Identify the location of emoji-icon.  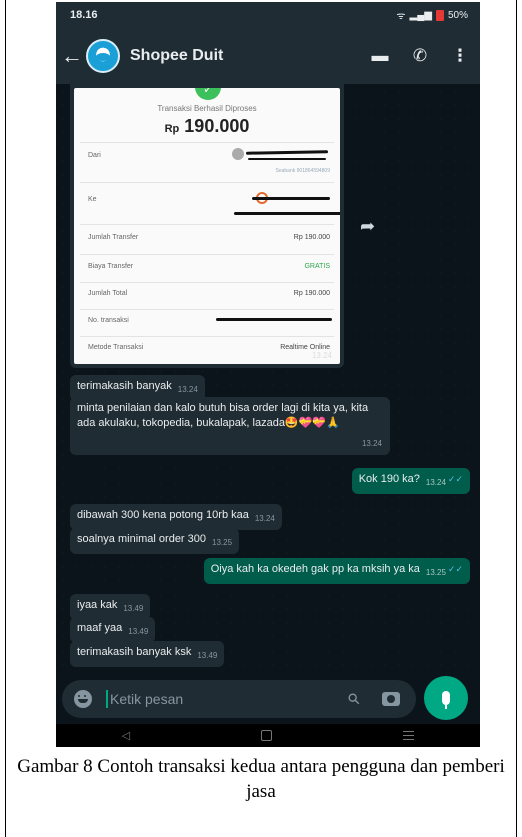
(83, 699).